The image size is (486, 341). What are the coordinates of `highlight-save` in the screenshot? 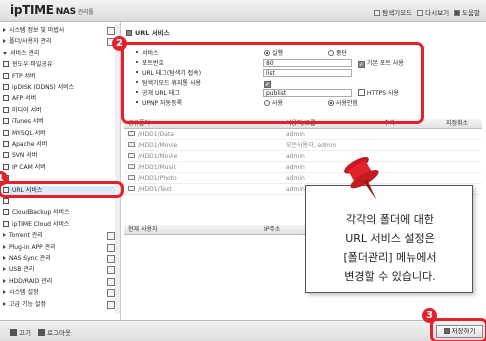 It's located at (458, 329).